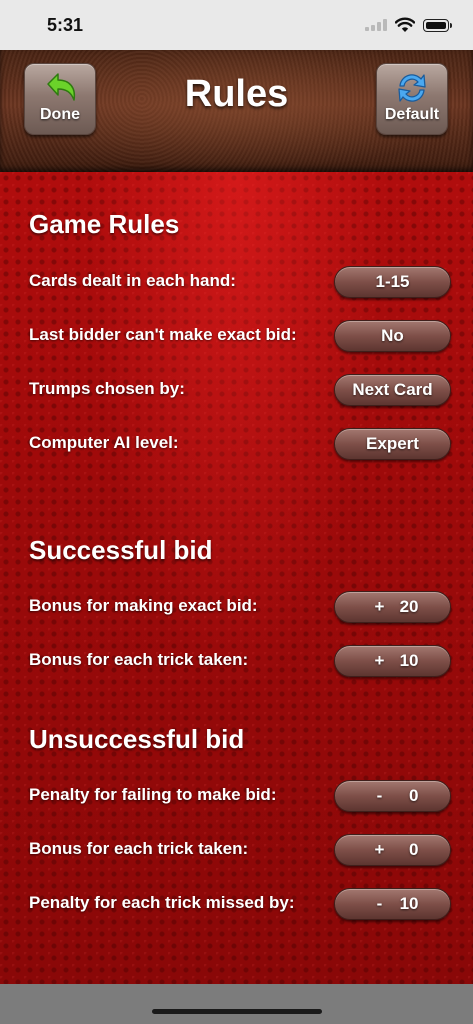 The image size is (473, 1024). I want to click on trumps-chosen-button: Next Card, so click(392, 390).